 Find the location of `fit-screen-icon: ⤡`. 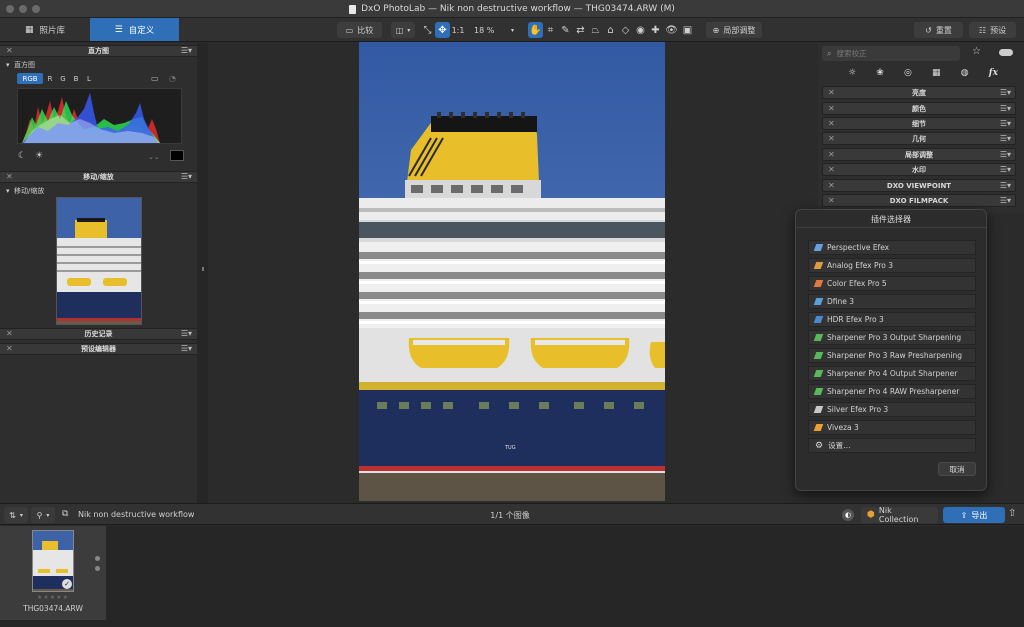

fit-screen-icon: ⤡ is located at coordinates (427, 30).